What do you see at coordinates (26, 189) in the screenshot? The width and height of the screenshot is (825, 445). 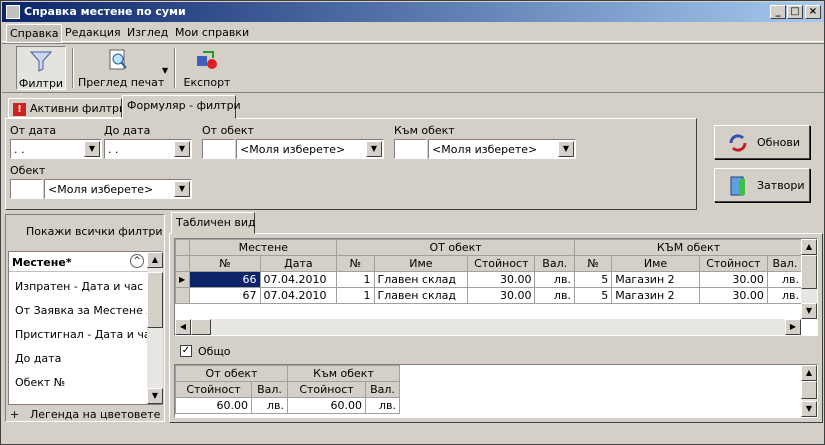 I see `object-code-input` at bounding box center [26, 189].